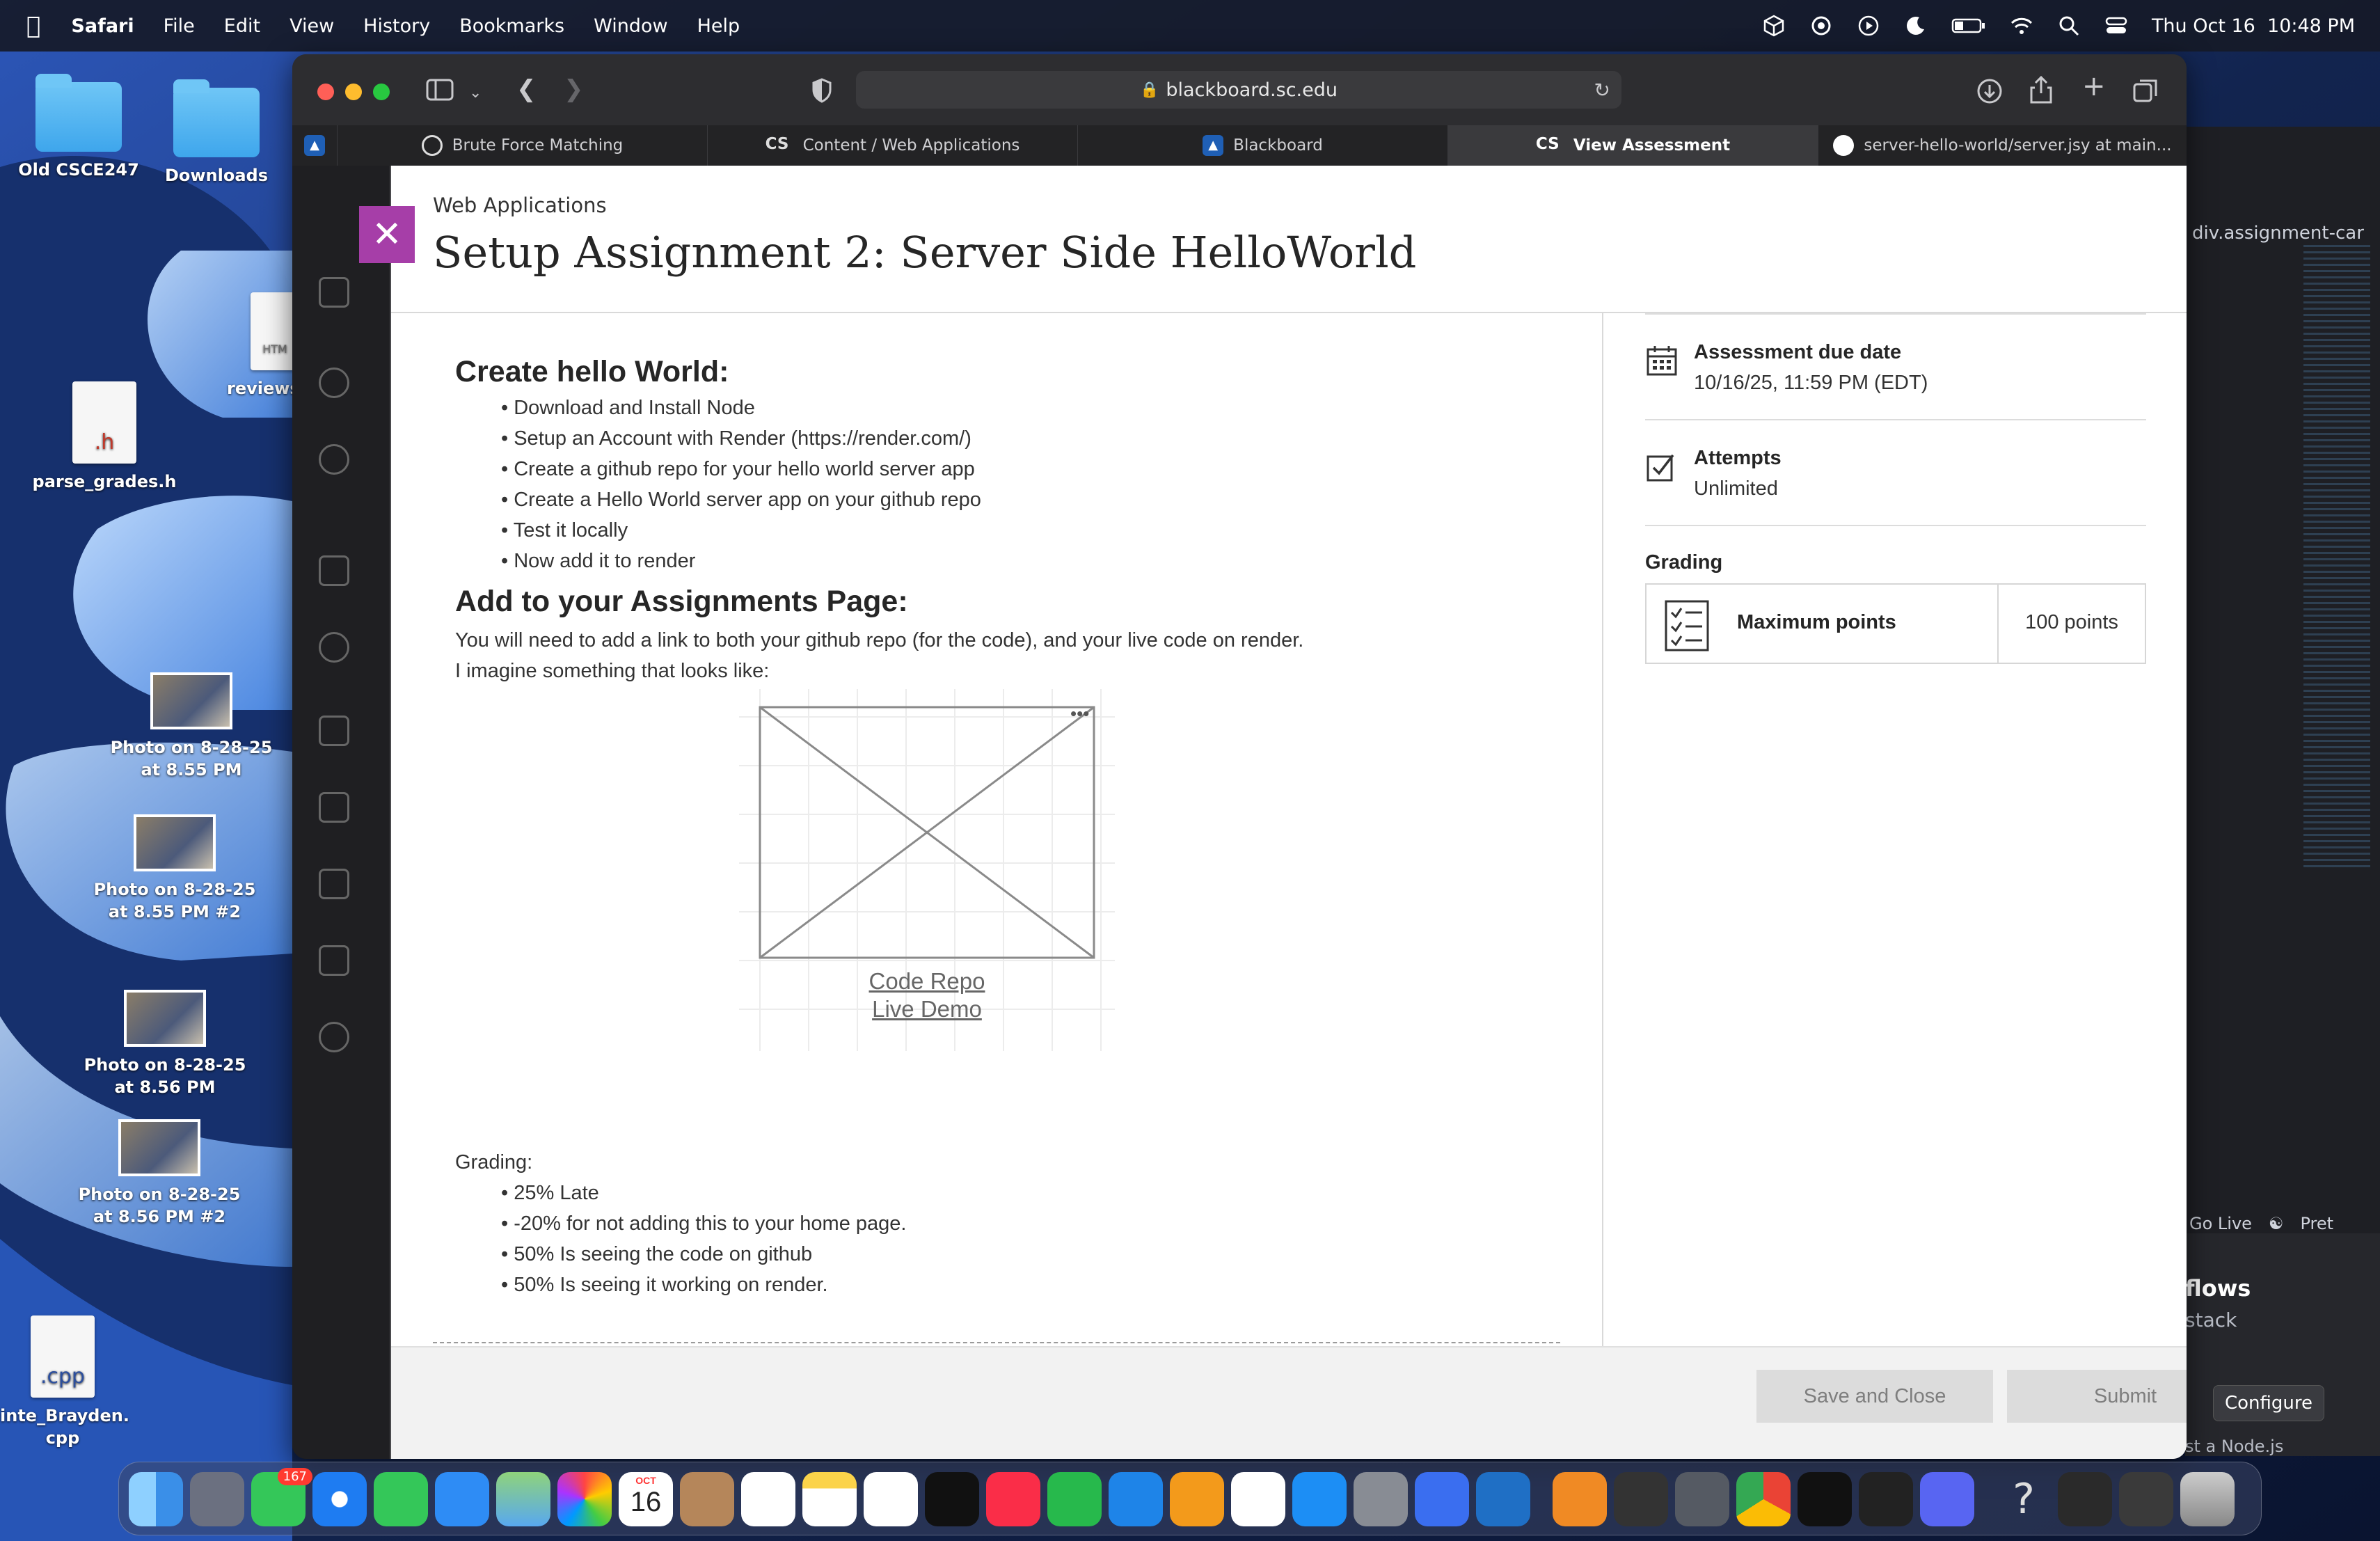 This screenshot has width=2380, height=1541. What do you see at coordinates (1197, 1499) in the screenshot?
I see `pages-icon` at bounding box center [1197, 1499].